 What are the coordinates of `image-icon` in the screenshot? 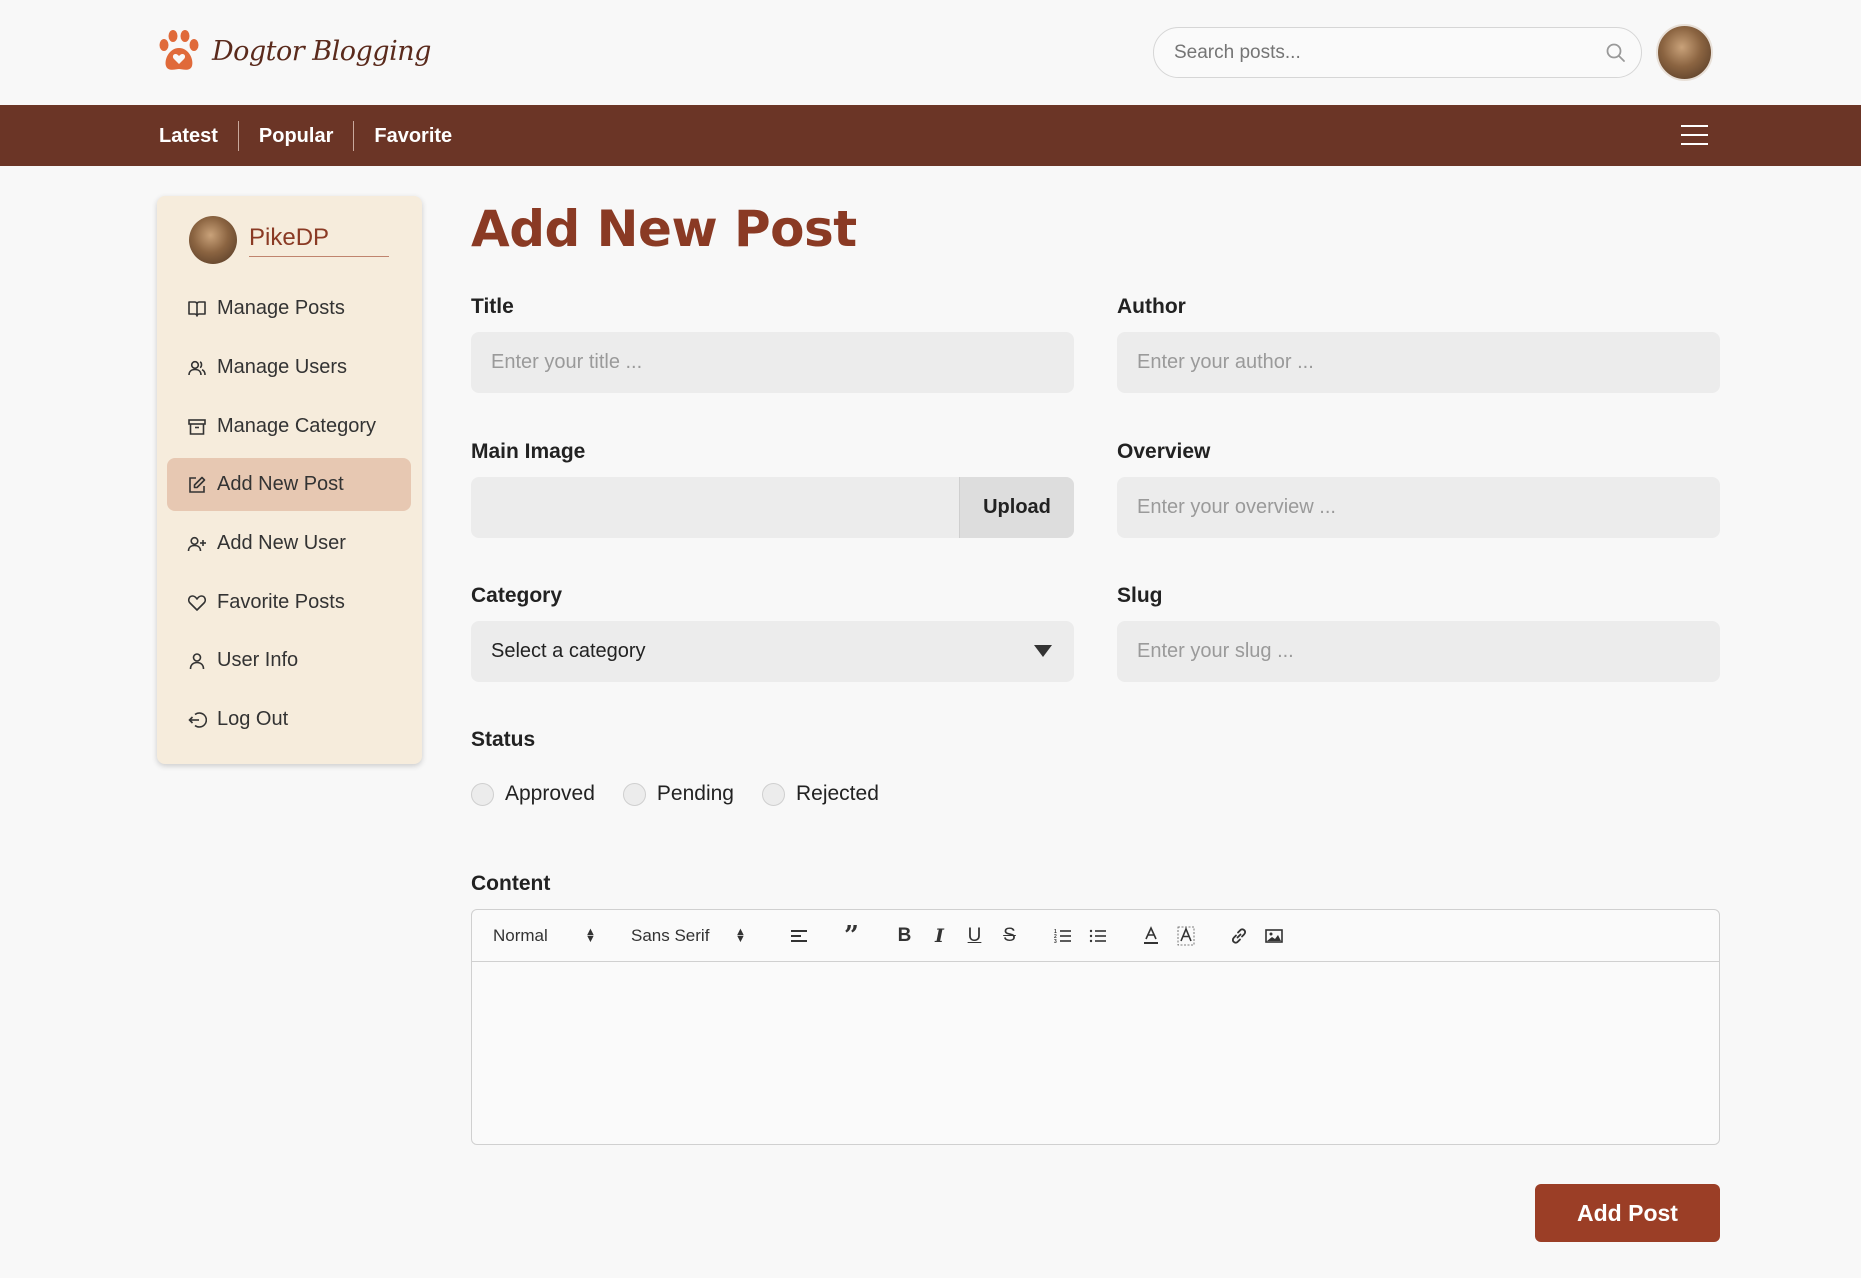 It's located at (1273, 936).